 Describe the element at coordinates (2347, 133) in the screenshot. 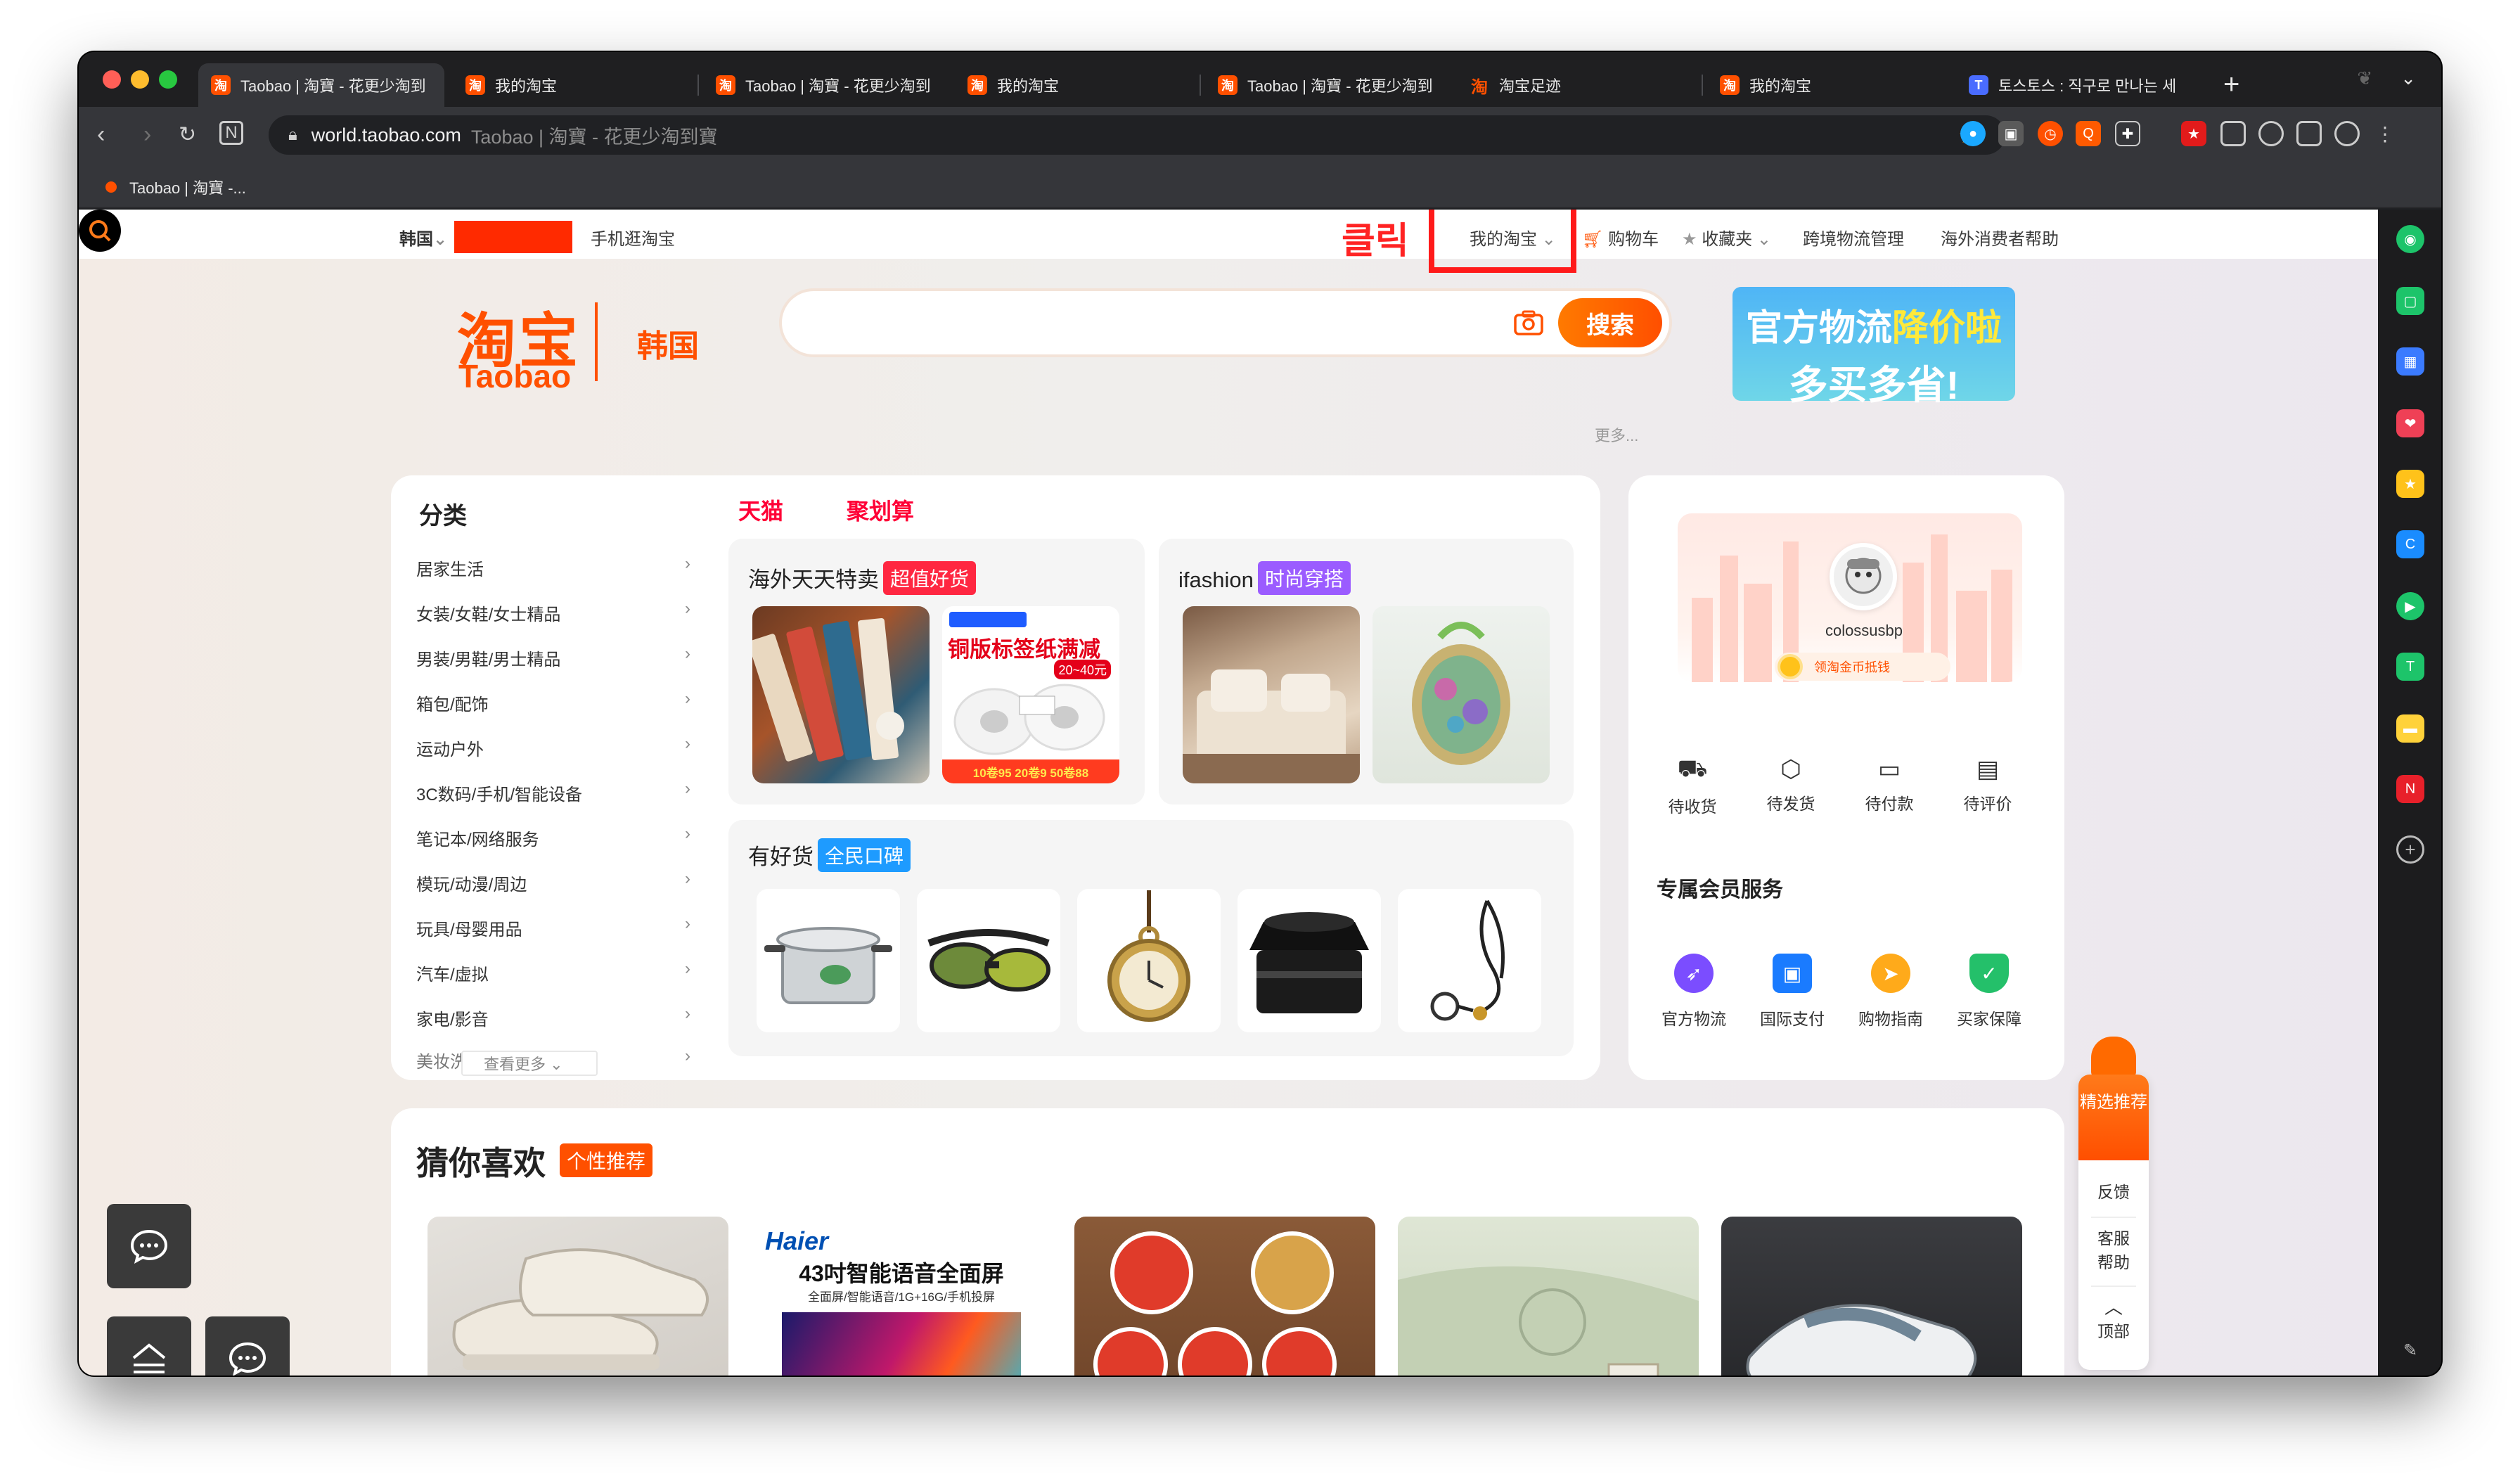

I see `profile-icon` at that location.